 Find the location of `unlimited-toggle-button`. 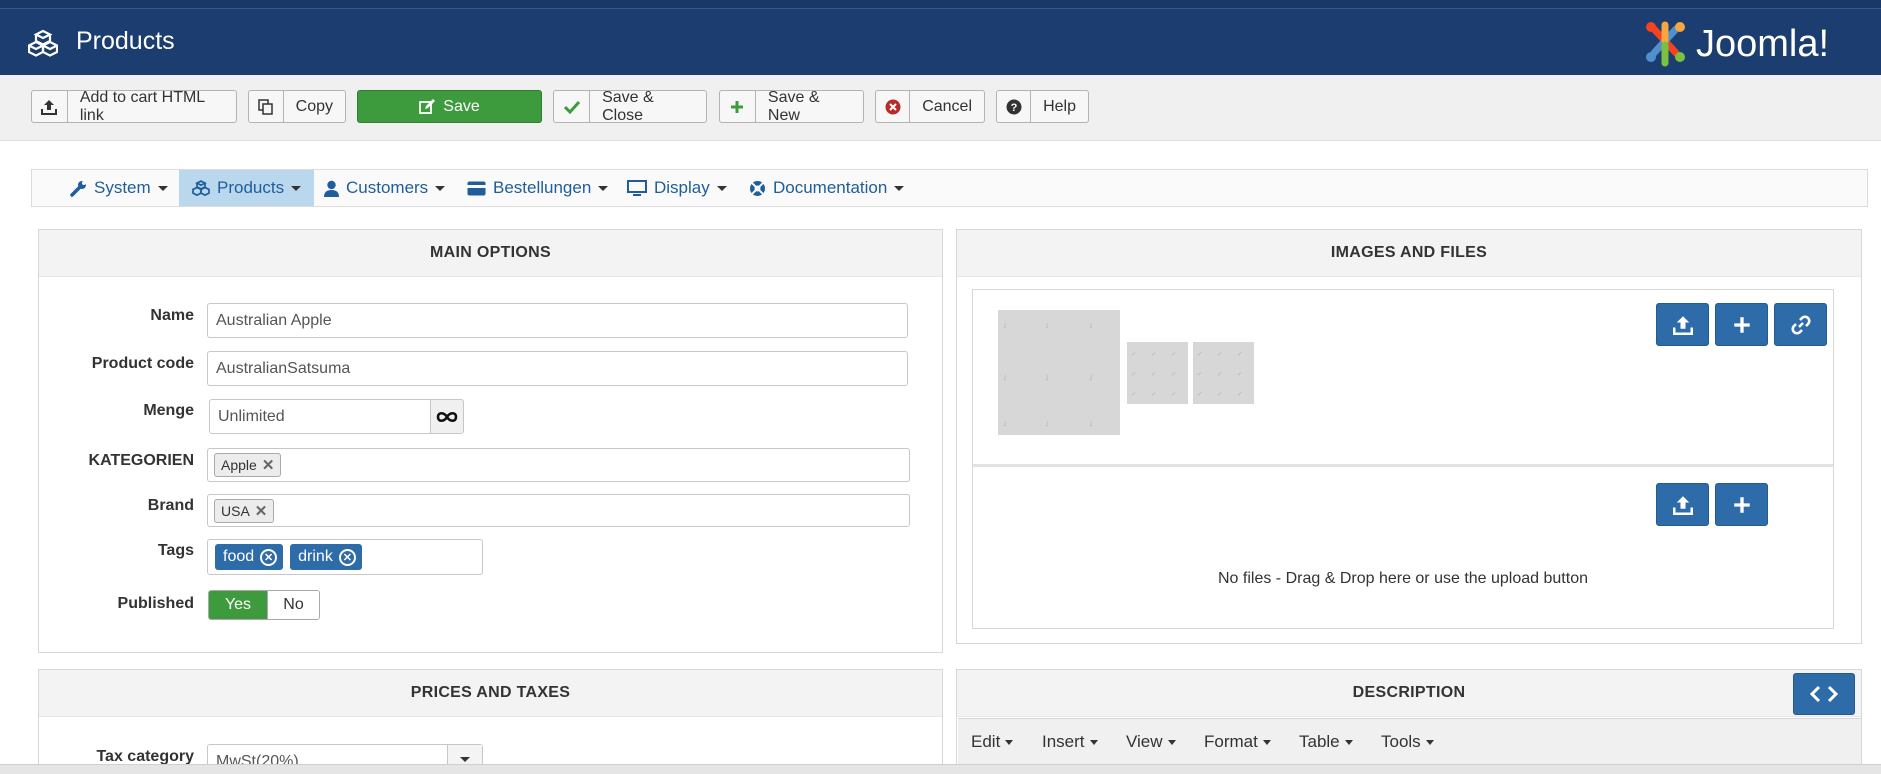

unlimited-toggle-button is located at coordinates (447, 416).